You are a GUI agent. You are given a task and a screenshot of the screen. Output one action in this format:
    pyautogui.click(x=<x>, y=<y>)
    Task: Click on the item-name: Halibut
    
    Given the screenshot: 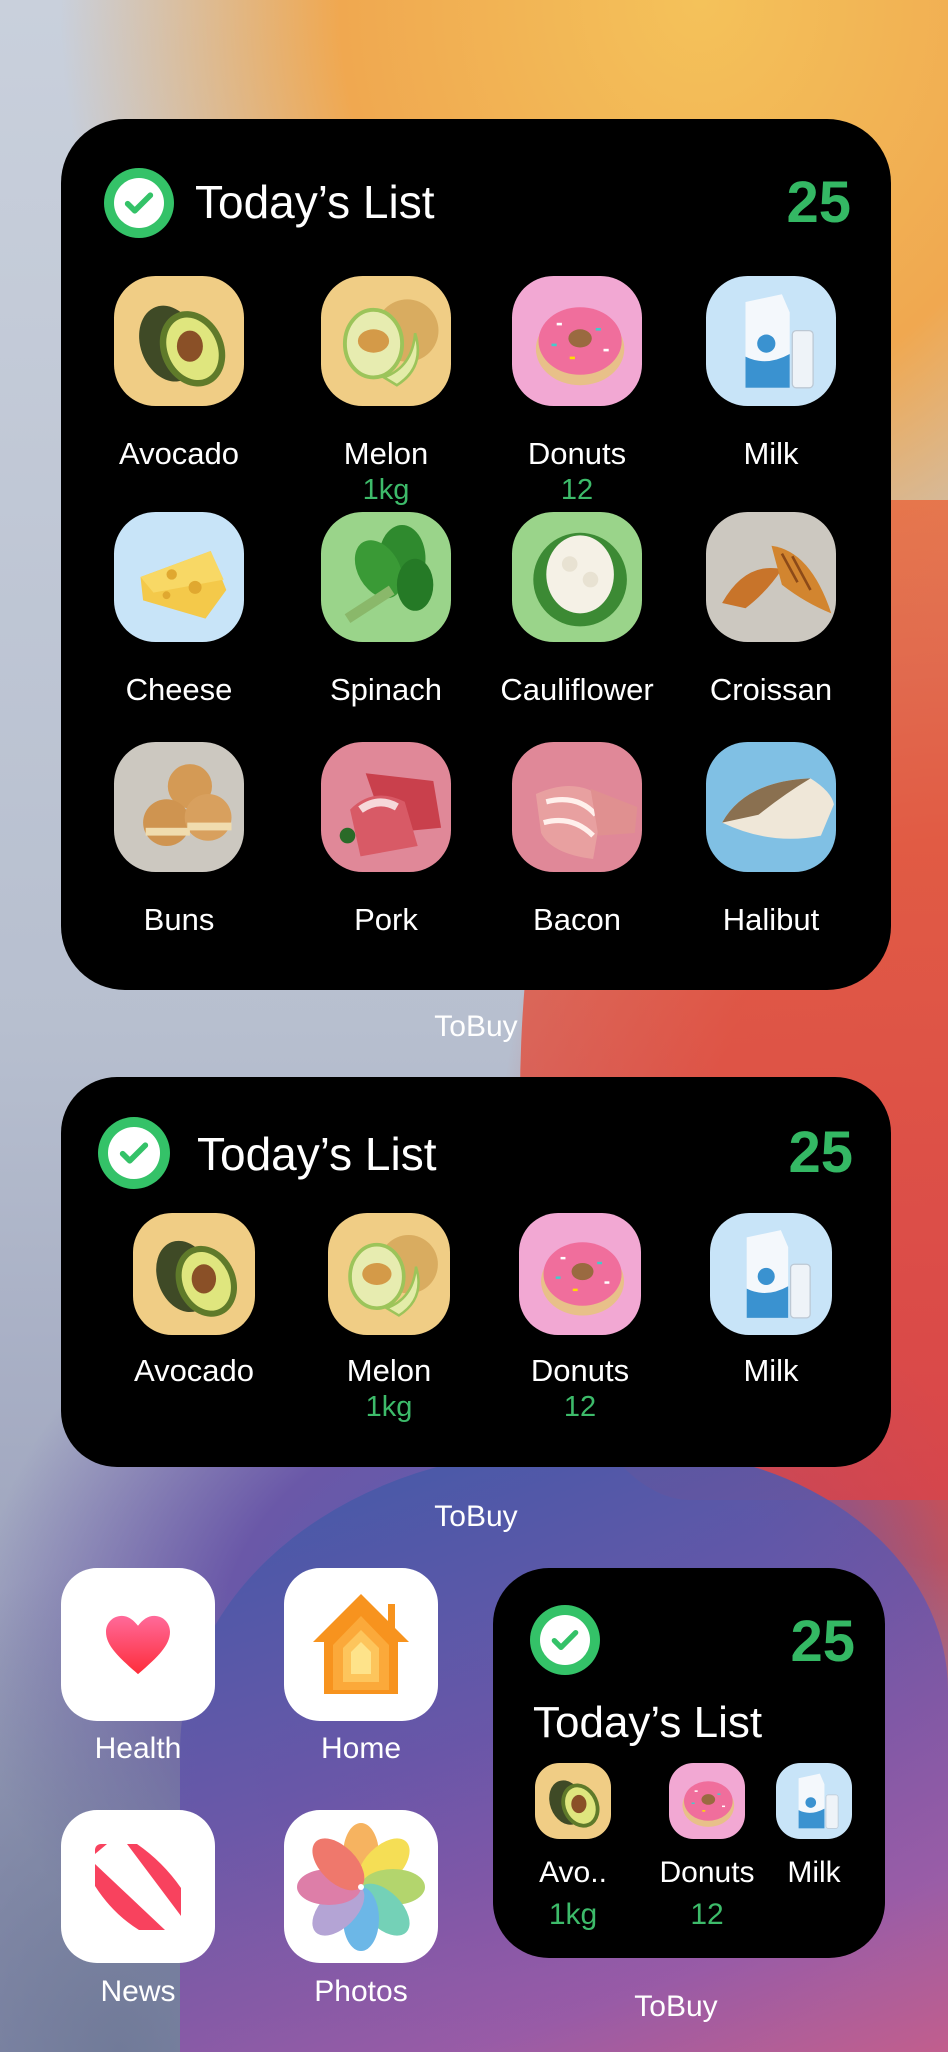 What is the action you would take?
    pyautogui.click(x=771, y=919)
    